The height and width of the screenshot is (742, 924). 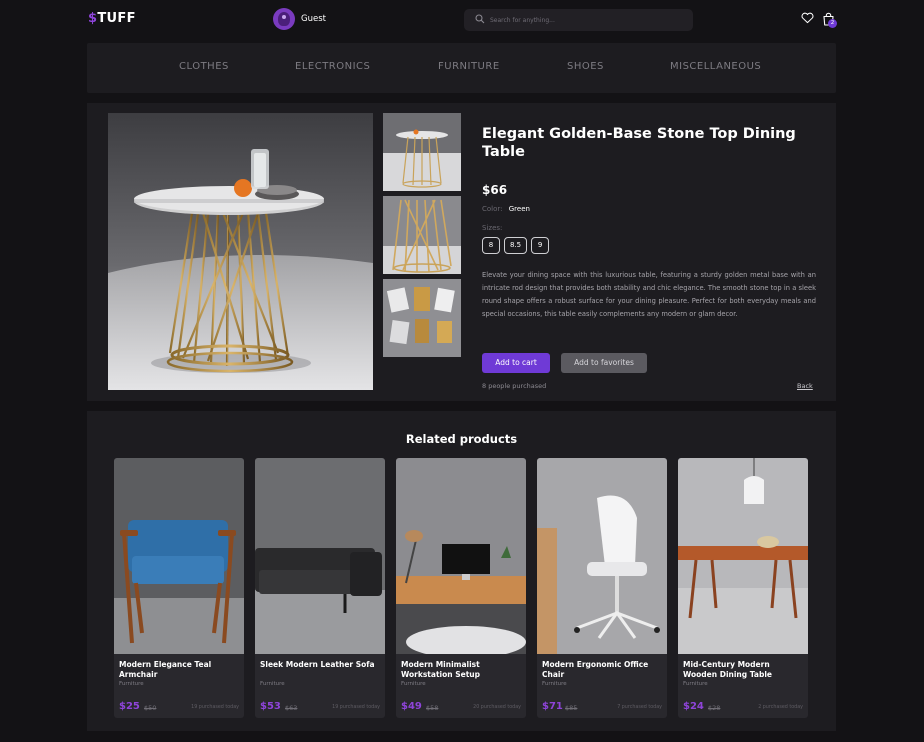 What do you see at coordinates (165, 669) in the screenshot?
I see `product-card-title: Modern Elegance Teal Armchair` at bounding box center [165, 669].